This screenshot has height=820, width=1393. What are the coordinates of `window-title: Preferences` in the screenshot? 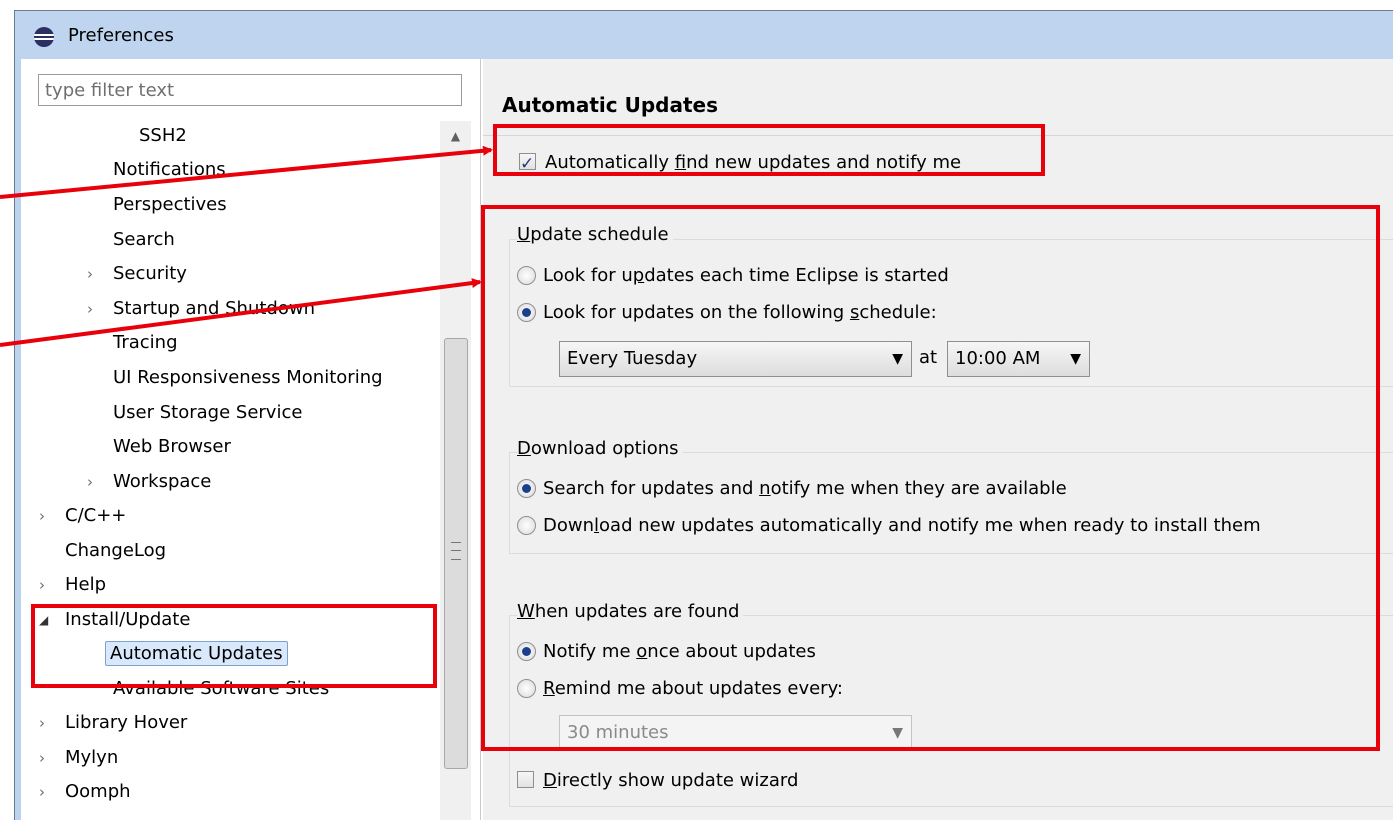 It's located at (121, 35).